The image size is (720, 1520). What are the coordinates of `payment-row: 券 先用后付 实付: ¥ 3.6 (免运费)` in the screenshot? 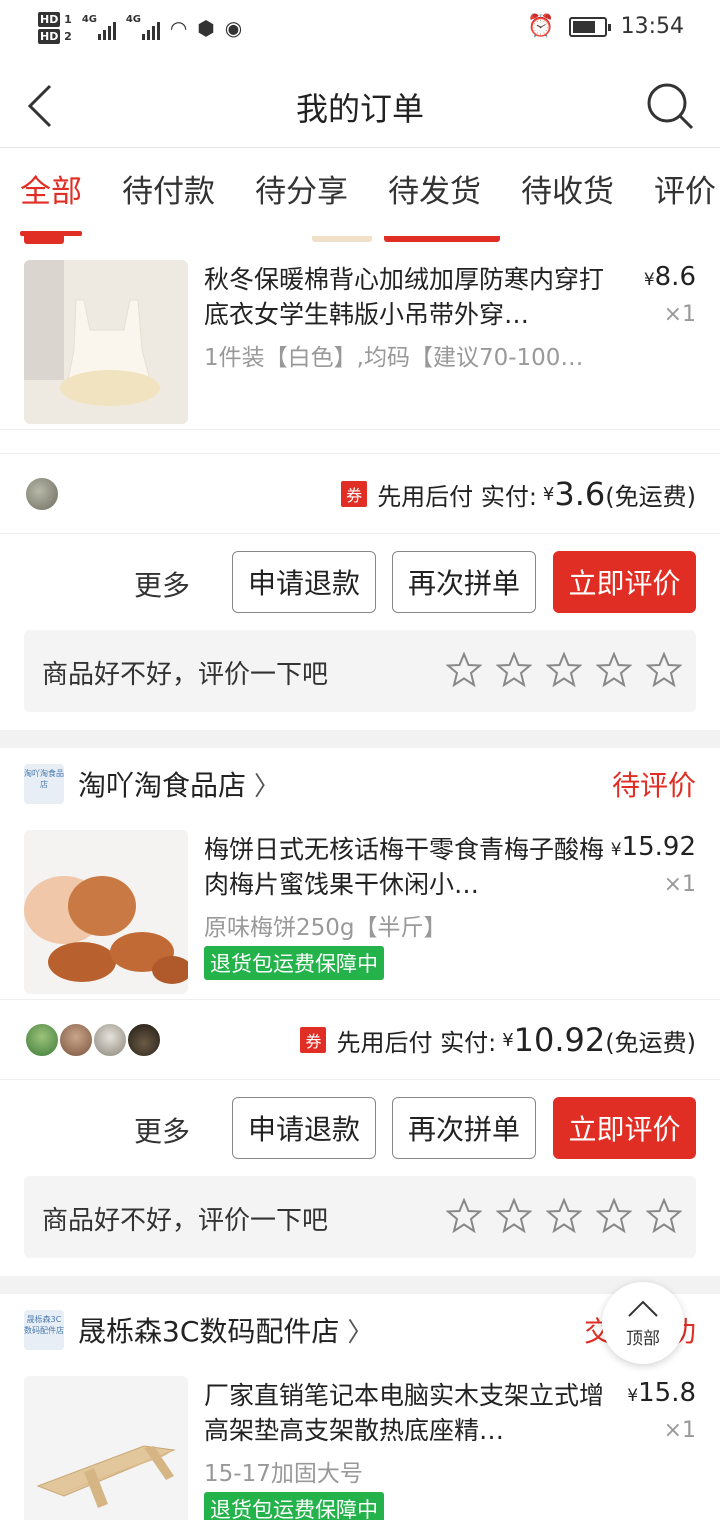 It's located at (360, 494).